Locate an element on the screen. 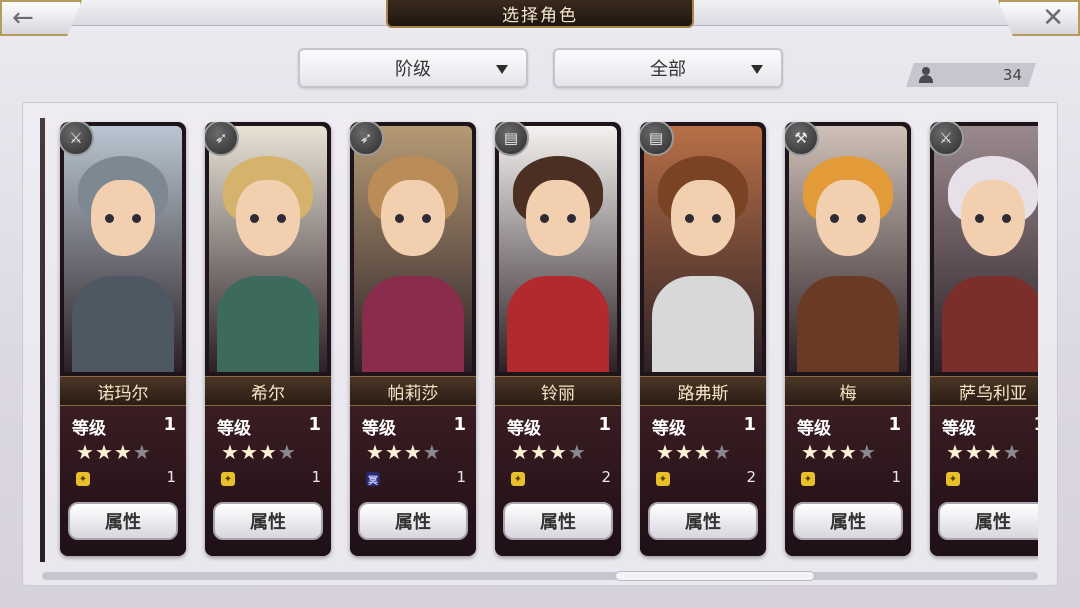 The image size is (1080, 608). character-stats: 等级 1 ★★★★ ✦ 属性 is located at coordinates (984, 481).